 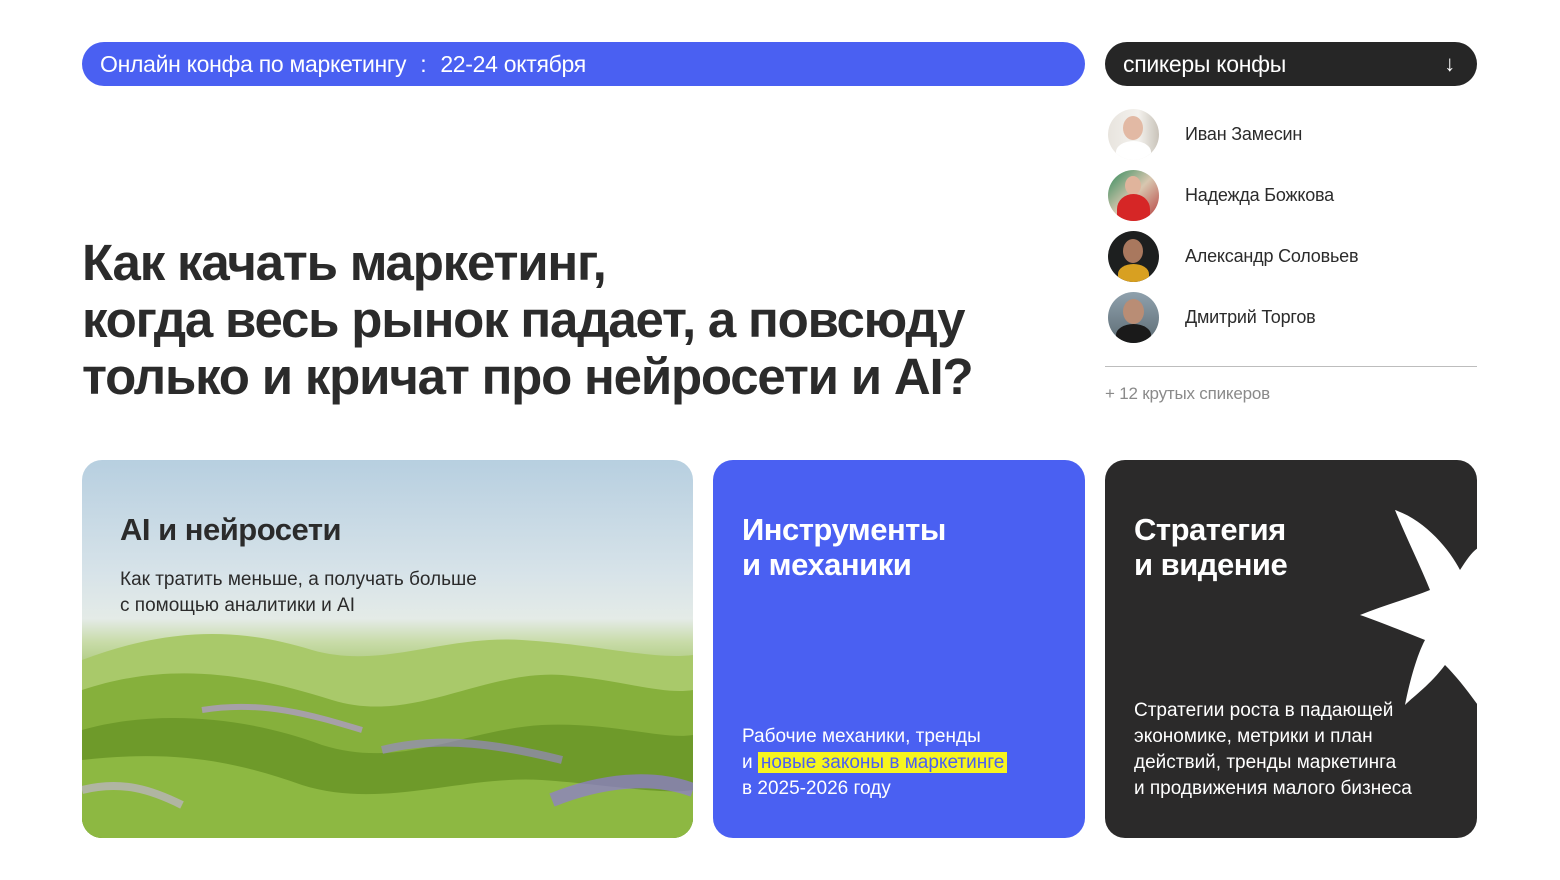 I want to click on card-tools-desc-line: в 2025-2026 году, so click(x=816, y=788).